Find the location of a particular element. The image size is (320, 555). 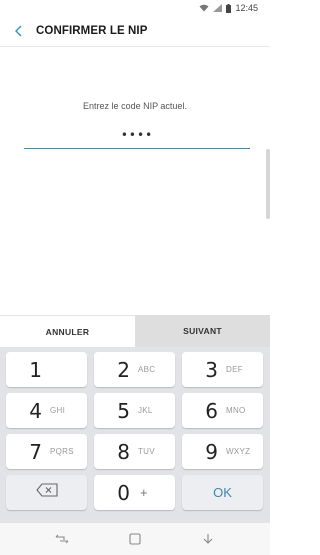

key-digit: 6 is located at coordinates (211, 410).